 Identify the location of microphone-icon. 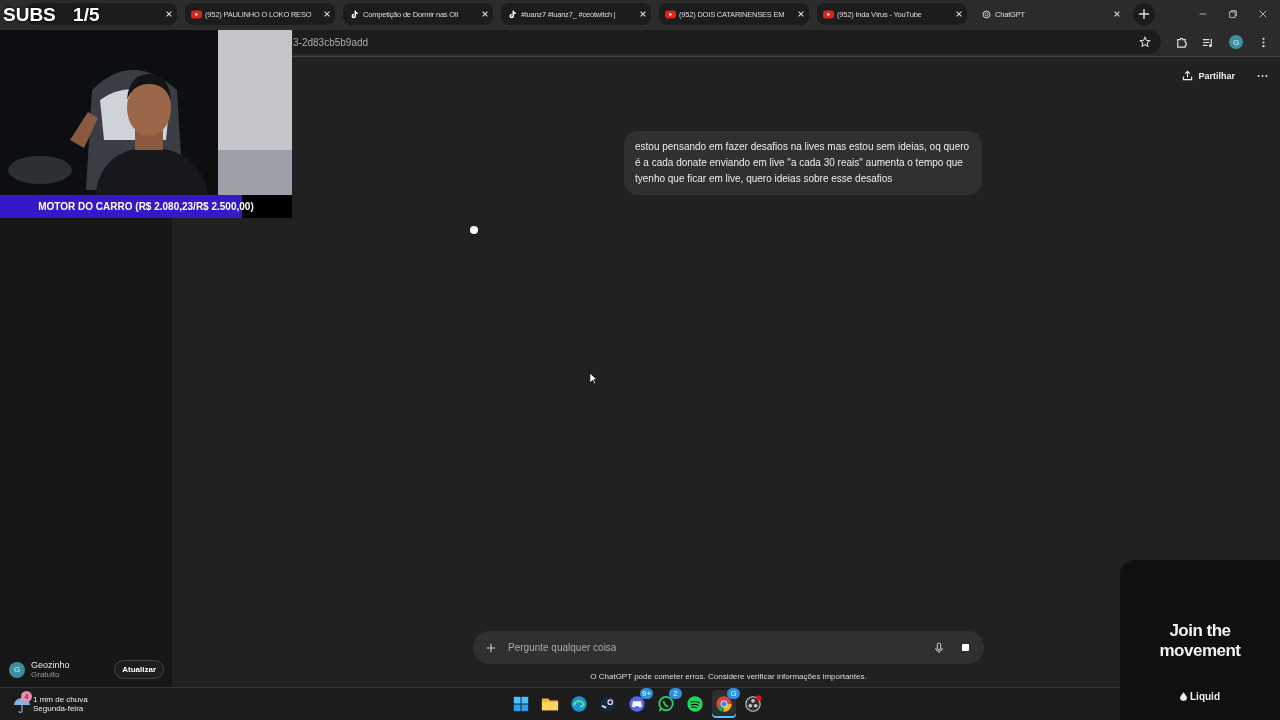
(939, 647).